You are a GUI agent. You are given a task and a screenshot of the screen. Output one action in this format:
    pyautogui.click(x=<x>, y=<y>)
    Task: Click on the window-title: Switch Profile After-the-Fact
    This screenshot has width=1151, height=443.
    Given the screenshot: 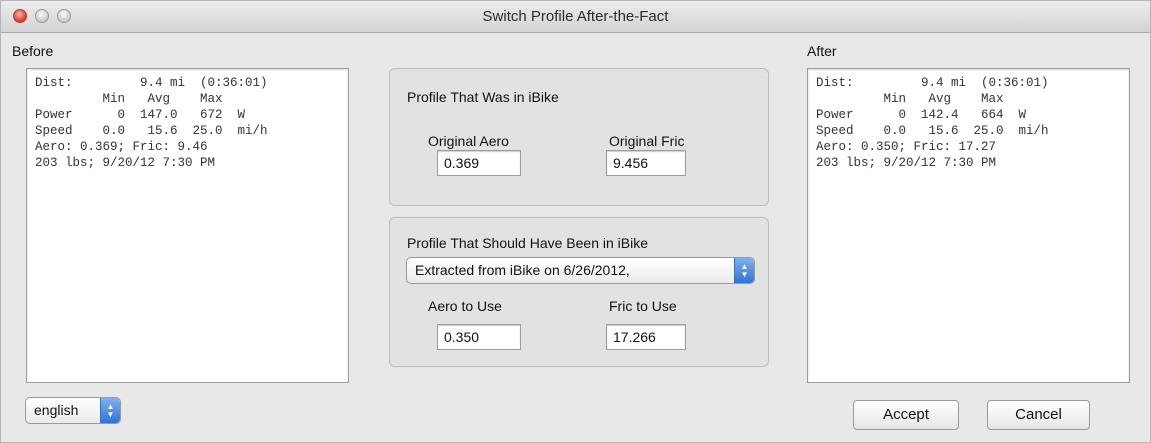 What is the action you would take?
    pyautogui.click(x=575, y=16)
    